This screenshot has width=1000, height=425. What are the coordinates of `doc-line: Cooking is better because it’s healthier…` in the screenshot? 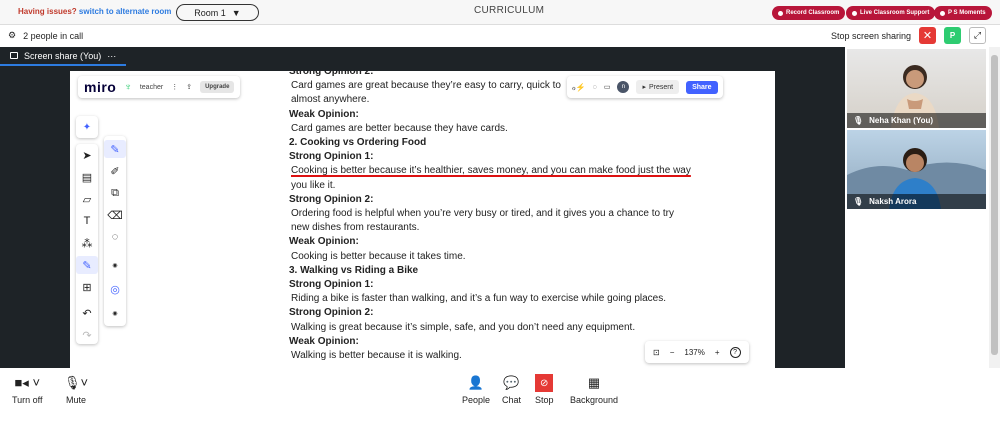 It's located at (491, 171).